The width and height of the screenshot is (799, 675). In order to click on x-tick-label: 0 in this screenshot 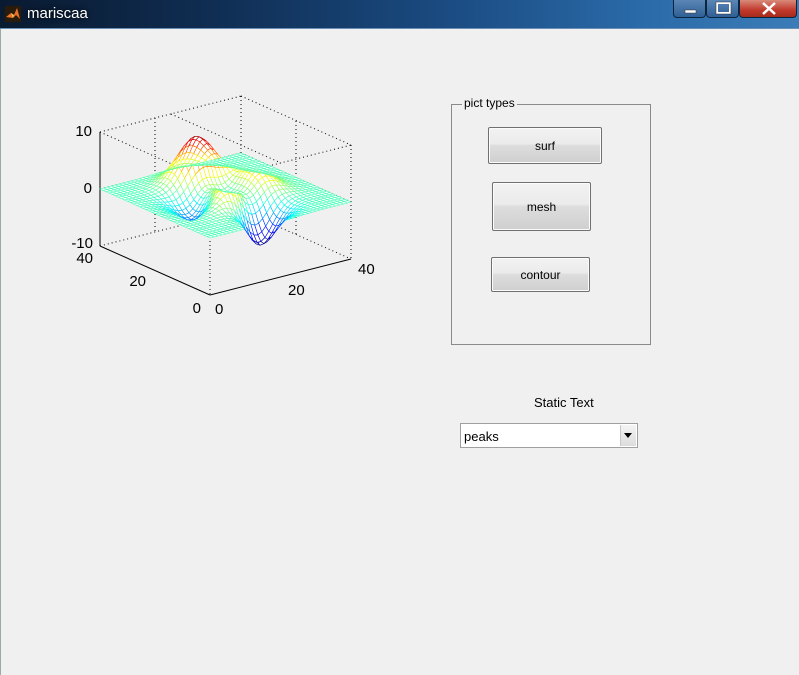, I will do `click(219, 309)`.